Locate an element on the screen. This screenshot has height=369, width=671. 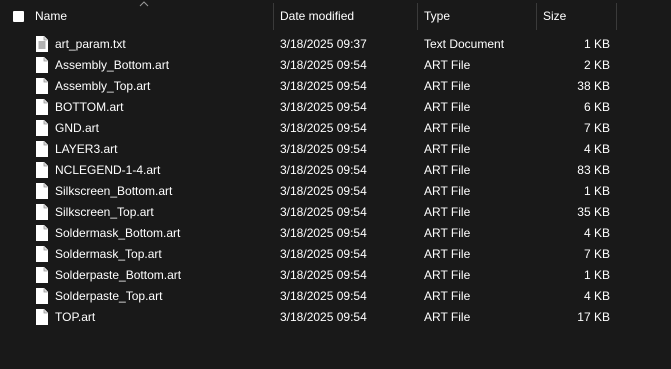
column-header-row: Name Date modified Type Size is located at coordinates (335, 16).